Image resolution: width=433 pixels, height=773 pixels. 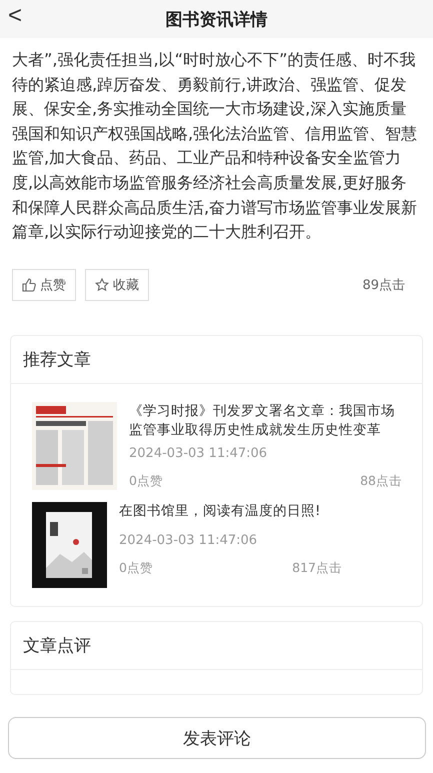 I want to click on back-button: <, so click(x=15, y=16).